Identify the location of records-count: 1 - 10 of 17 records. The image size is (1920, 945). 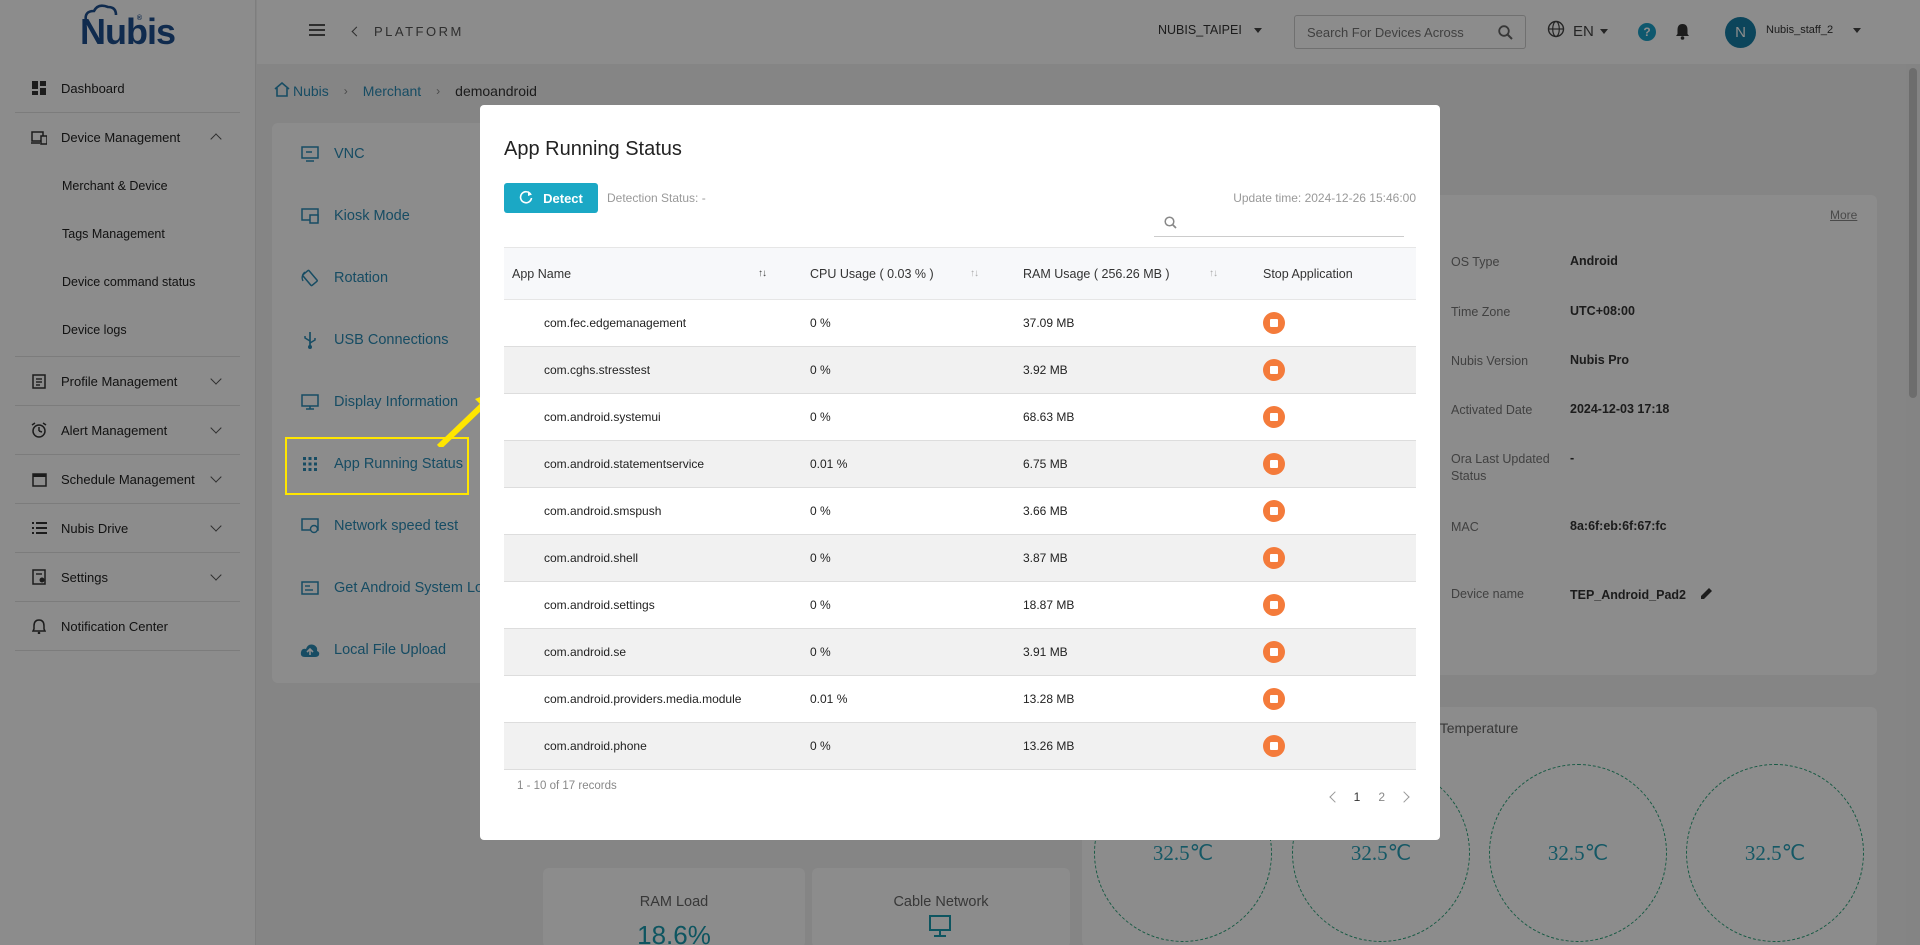
(567, 786).